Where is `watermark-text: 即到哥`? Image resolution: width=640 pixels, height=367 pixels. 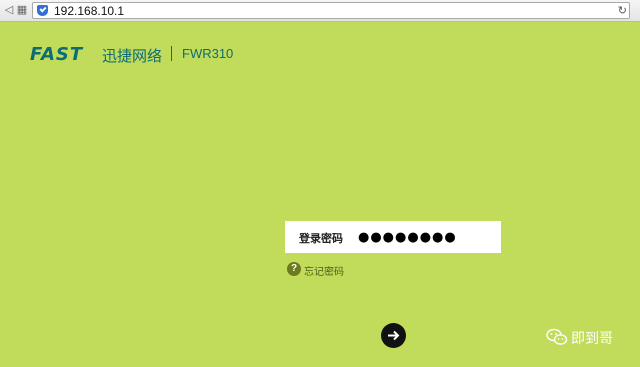 watermark-text: 即到哥 is located at coordinates (592, 338).